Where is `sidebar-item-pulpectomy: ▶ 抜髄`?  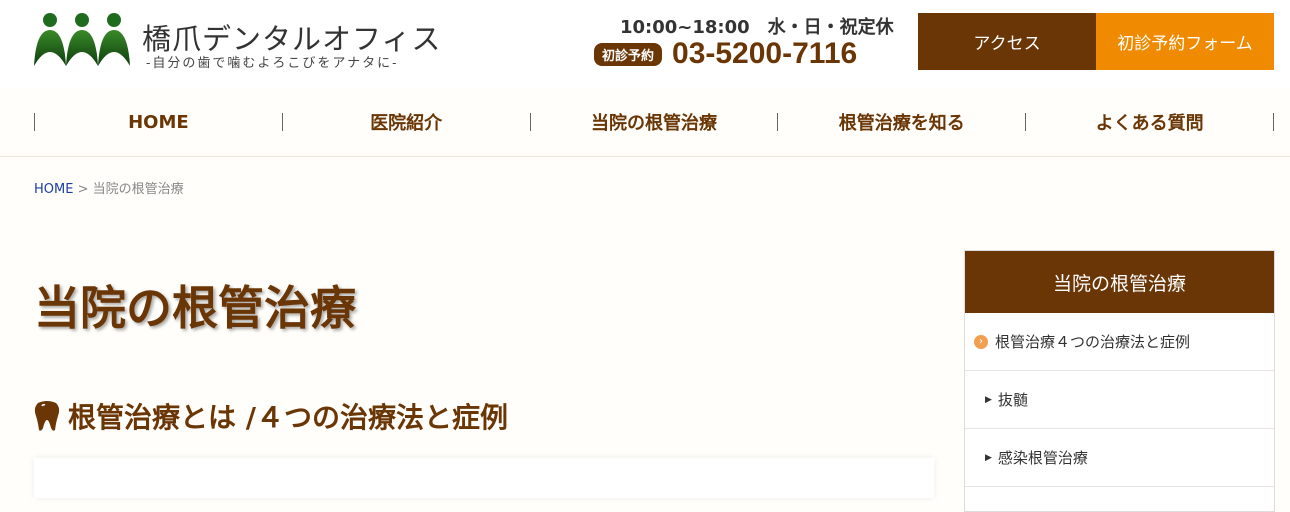
sidebar-item-pulpectomy: ▶ 抜髄 is located at coordinates (1119, 400).